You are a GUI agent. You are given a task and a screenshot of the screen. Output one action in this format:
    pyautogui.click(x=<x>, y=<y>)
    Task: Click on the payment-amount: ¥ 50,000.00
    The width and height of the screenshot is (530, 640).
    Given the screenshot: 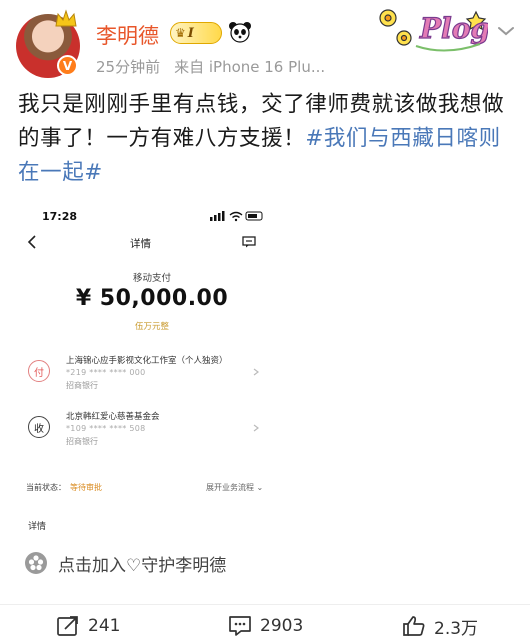 What is the action you would take?
    pyautogui.click(x=152, y=298)
    